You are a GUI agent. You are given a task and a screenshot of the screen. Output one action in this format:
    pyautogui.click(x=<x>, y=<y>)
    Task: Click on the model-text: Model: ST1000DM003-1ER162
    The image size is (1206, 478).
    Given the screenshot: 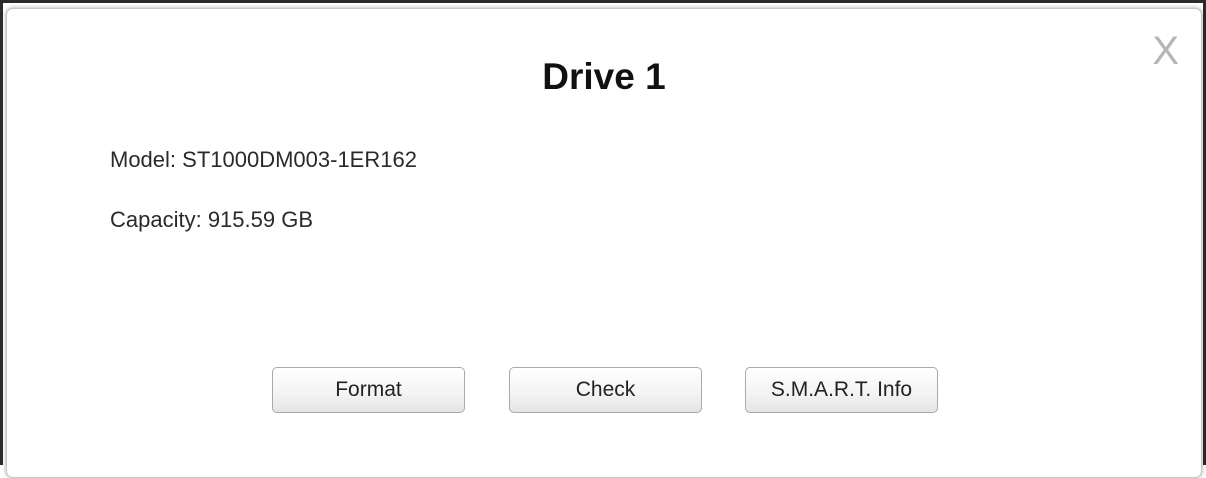 What is the action you would take?
    pyautogui.click(x=263, y=159)
    